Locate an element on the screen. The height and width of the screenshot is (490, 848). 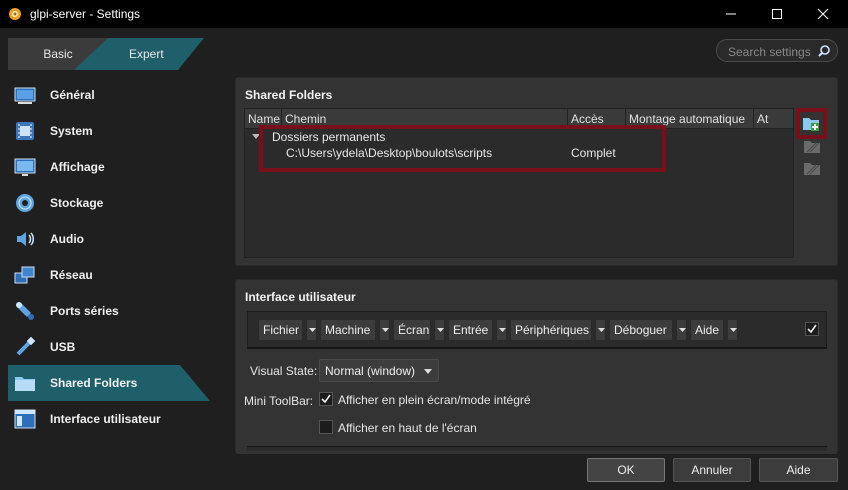
minimize-icon is located at coordinates (731, 14).